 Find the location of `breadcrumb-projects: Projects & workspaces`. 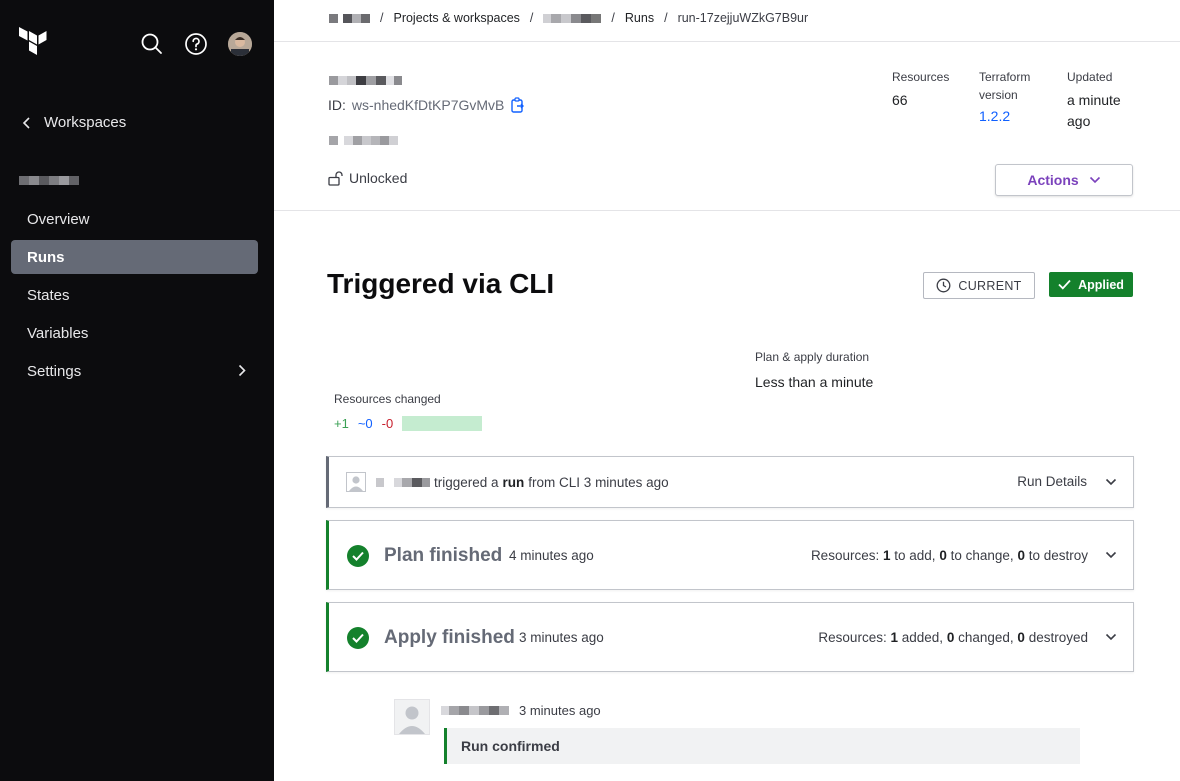

breadcrumb-projects: Projects & workspaces is located at coordinates (456, 18).